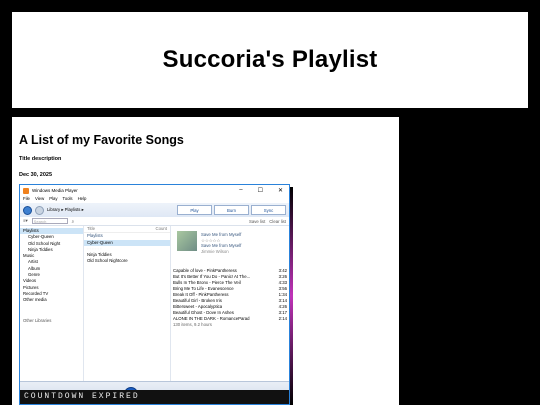 This screenshot has width=540, height=405. Describe the element at coordinates (264, 190) in the screenshot. I see `window-controls: – ☐ ✕` at that location.